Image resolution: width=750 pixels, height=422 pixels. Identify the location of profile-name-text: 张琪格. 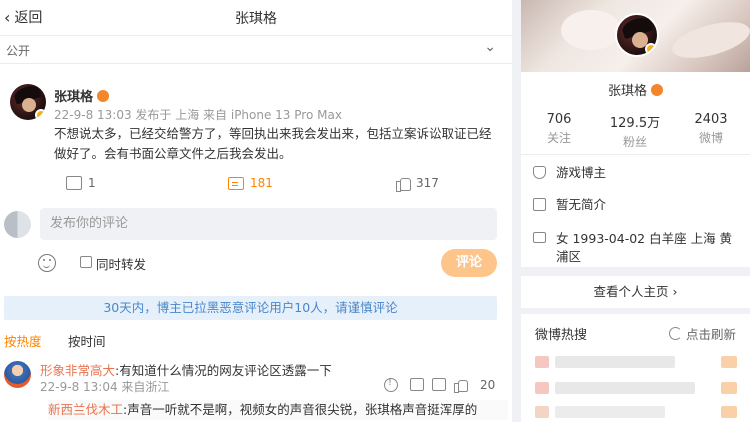
(627, 91).